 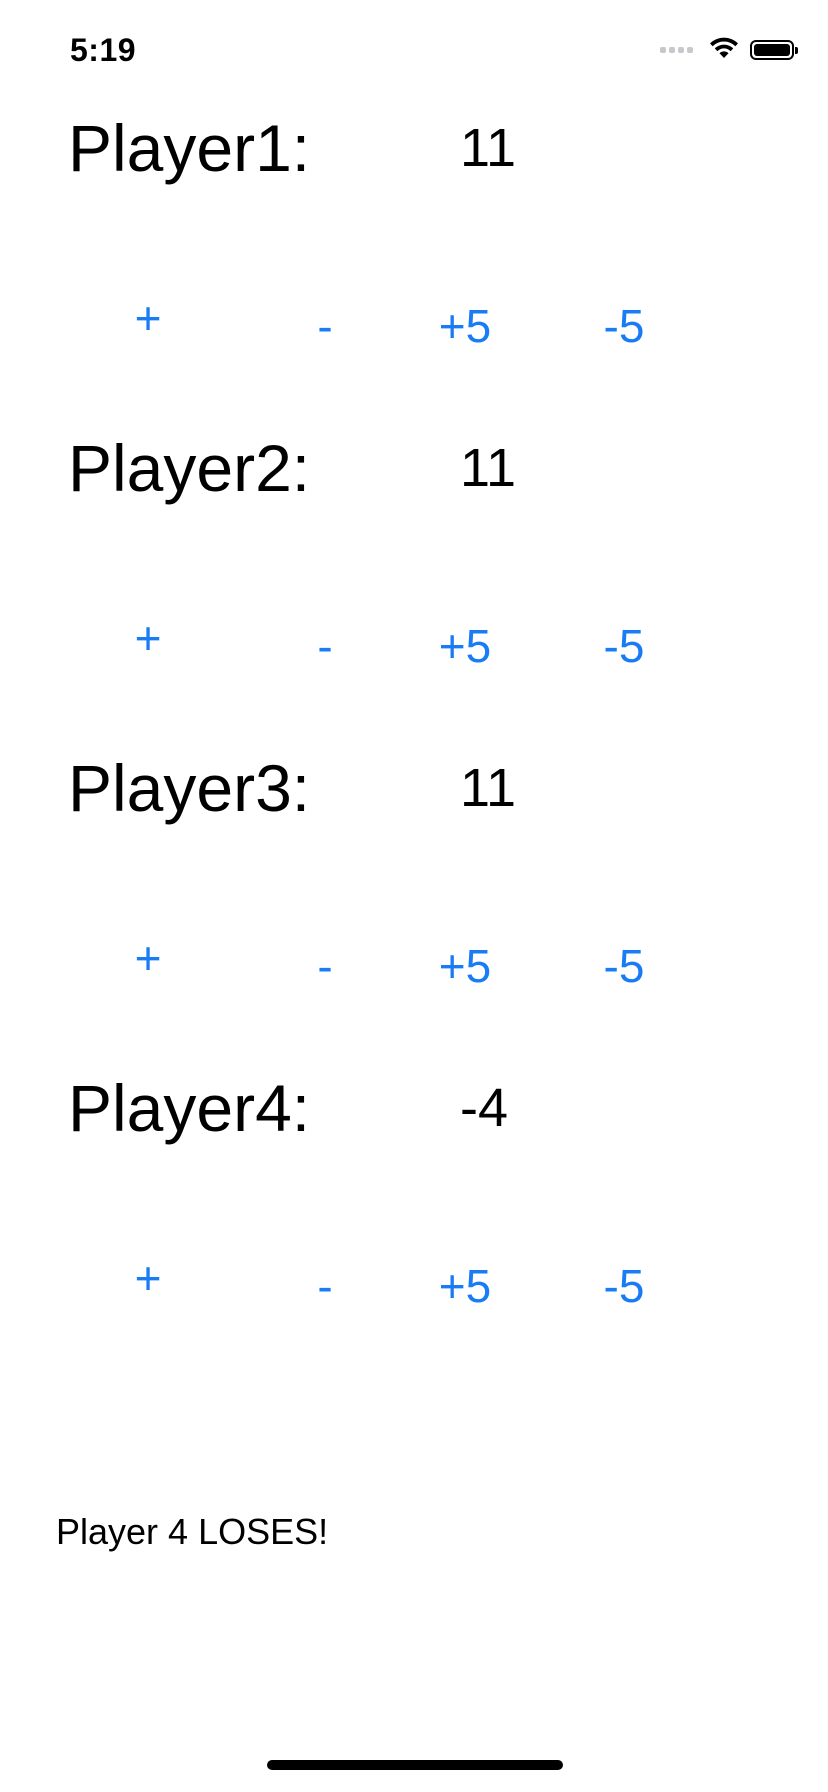 I want to click on result-message: Player 4 LOSES!, so click(x=192, y=1531).